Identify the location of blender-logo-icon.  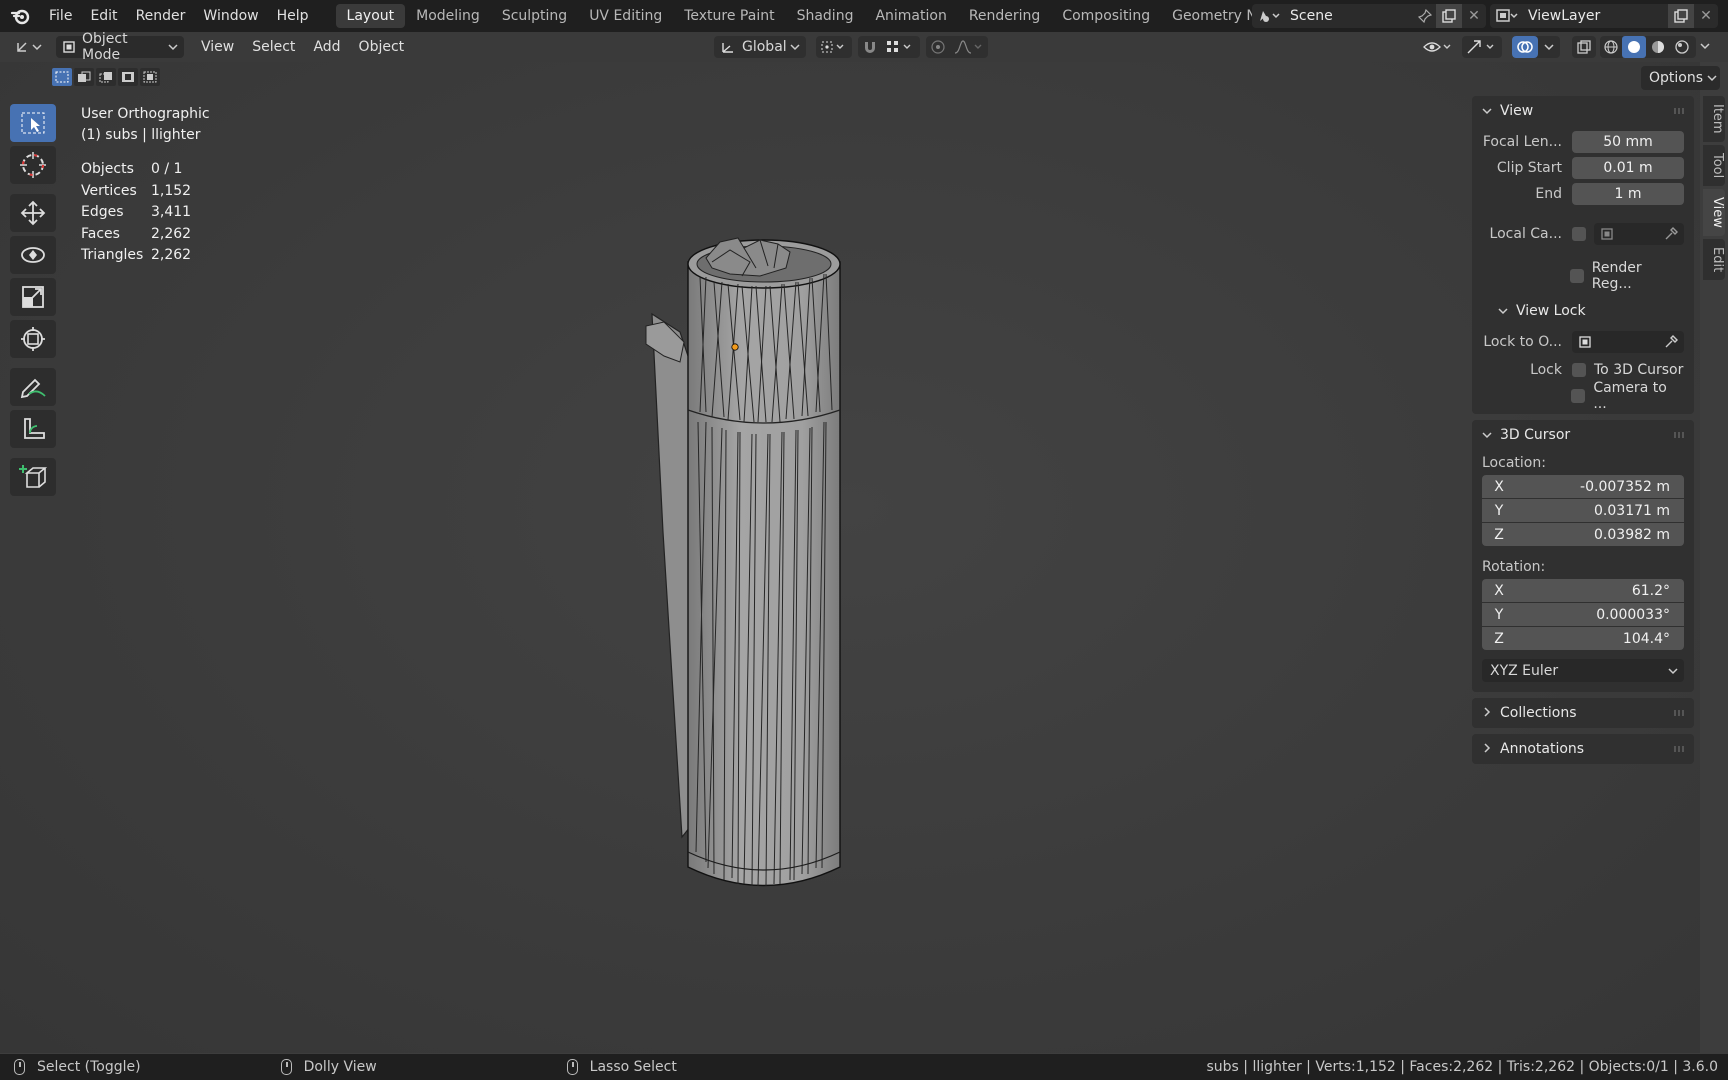
(20, 16).